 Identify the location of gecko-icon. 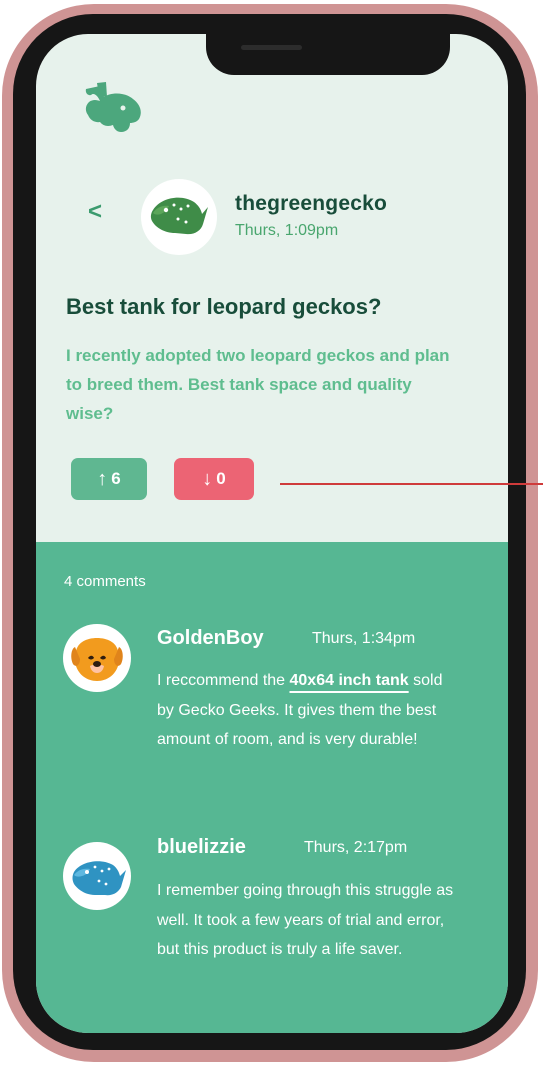
(179, 216).